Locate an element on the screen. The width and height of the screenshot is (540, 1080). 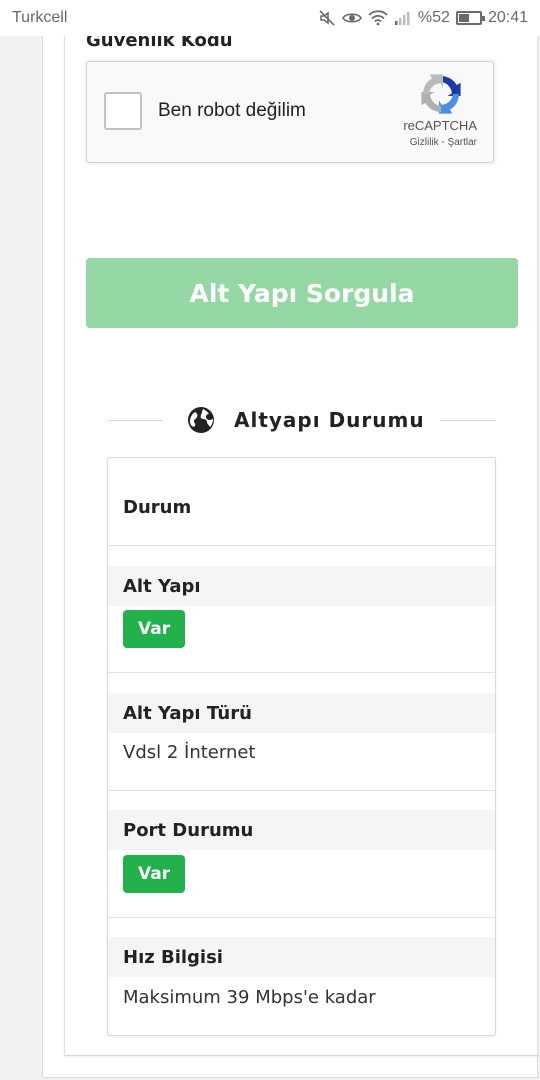
row-title-port-status: Port Durumu is located at coordinates (301, 830).